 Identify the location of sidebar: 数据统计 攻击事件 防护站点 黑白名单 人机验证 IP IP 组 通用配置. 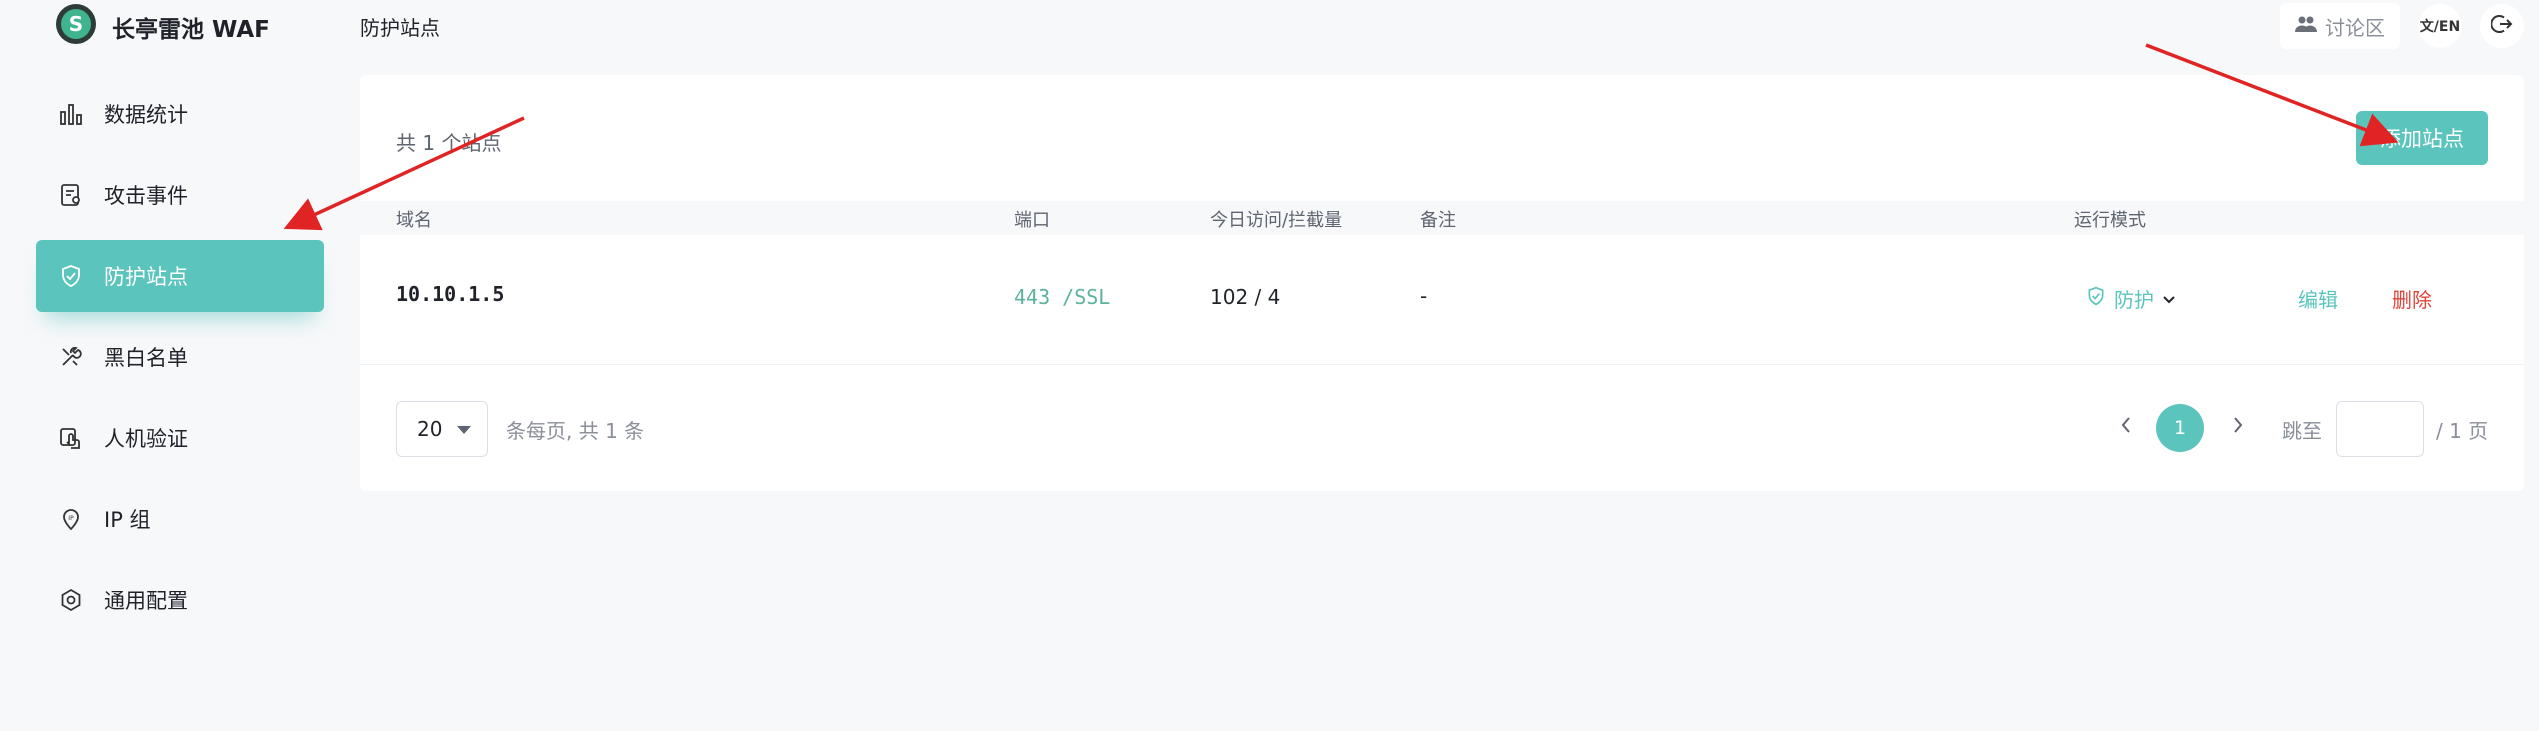
(180, 361).